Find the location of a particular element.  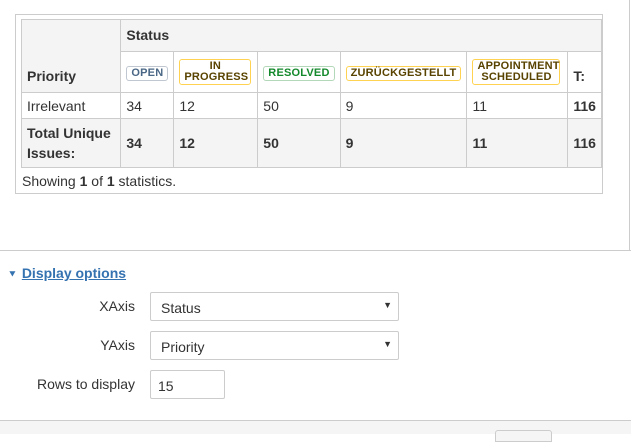

xaxis-label: XAxis is located at coordinates (117, 306).